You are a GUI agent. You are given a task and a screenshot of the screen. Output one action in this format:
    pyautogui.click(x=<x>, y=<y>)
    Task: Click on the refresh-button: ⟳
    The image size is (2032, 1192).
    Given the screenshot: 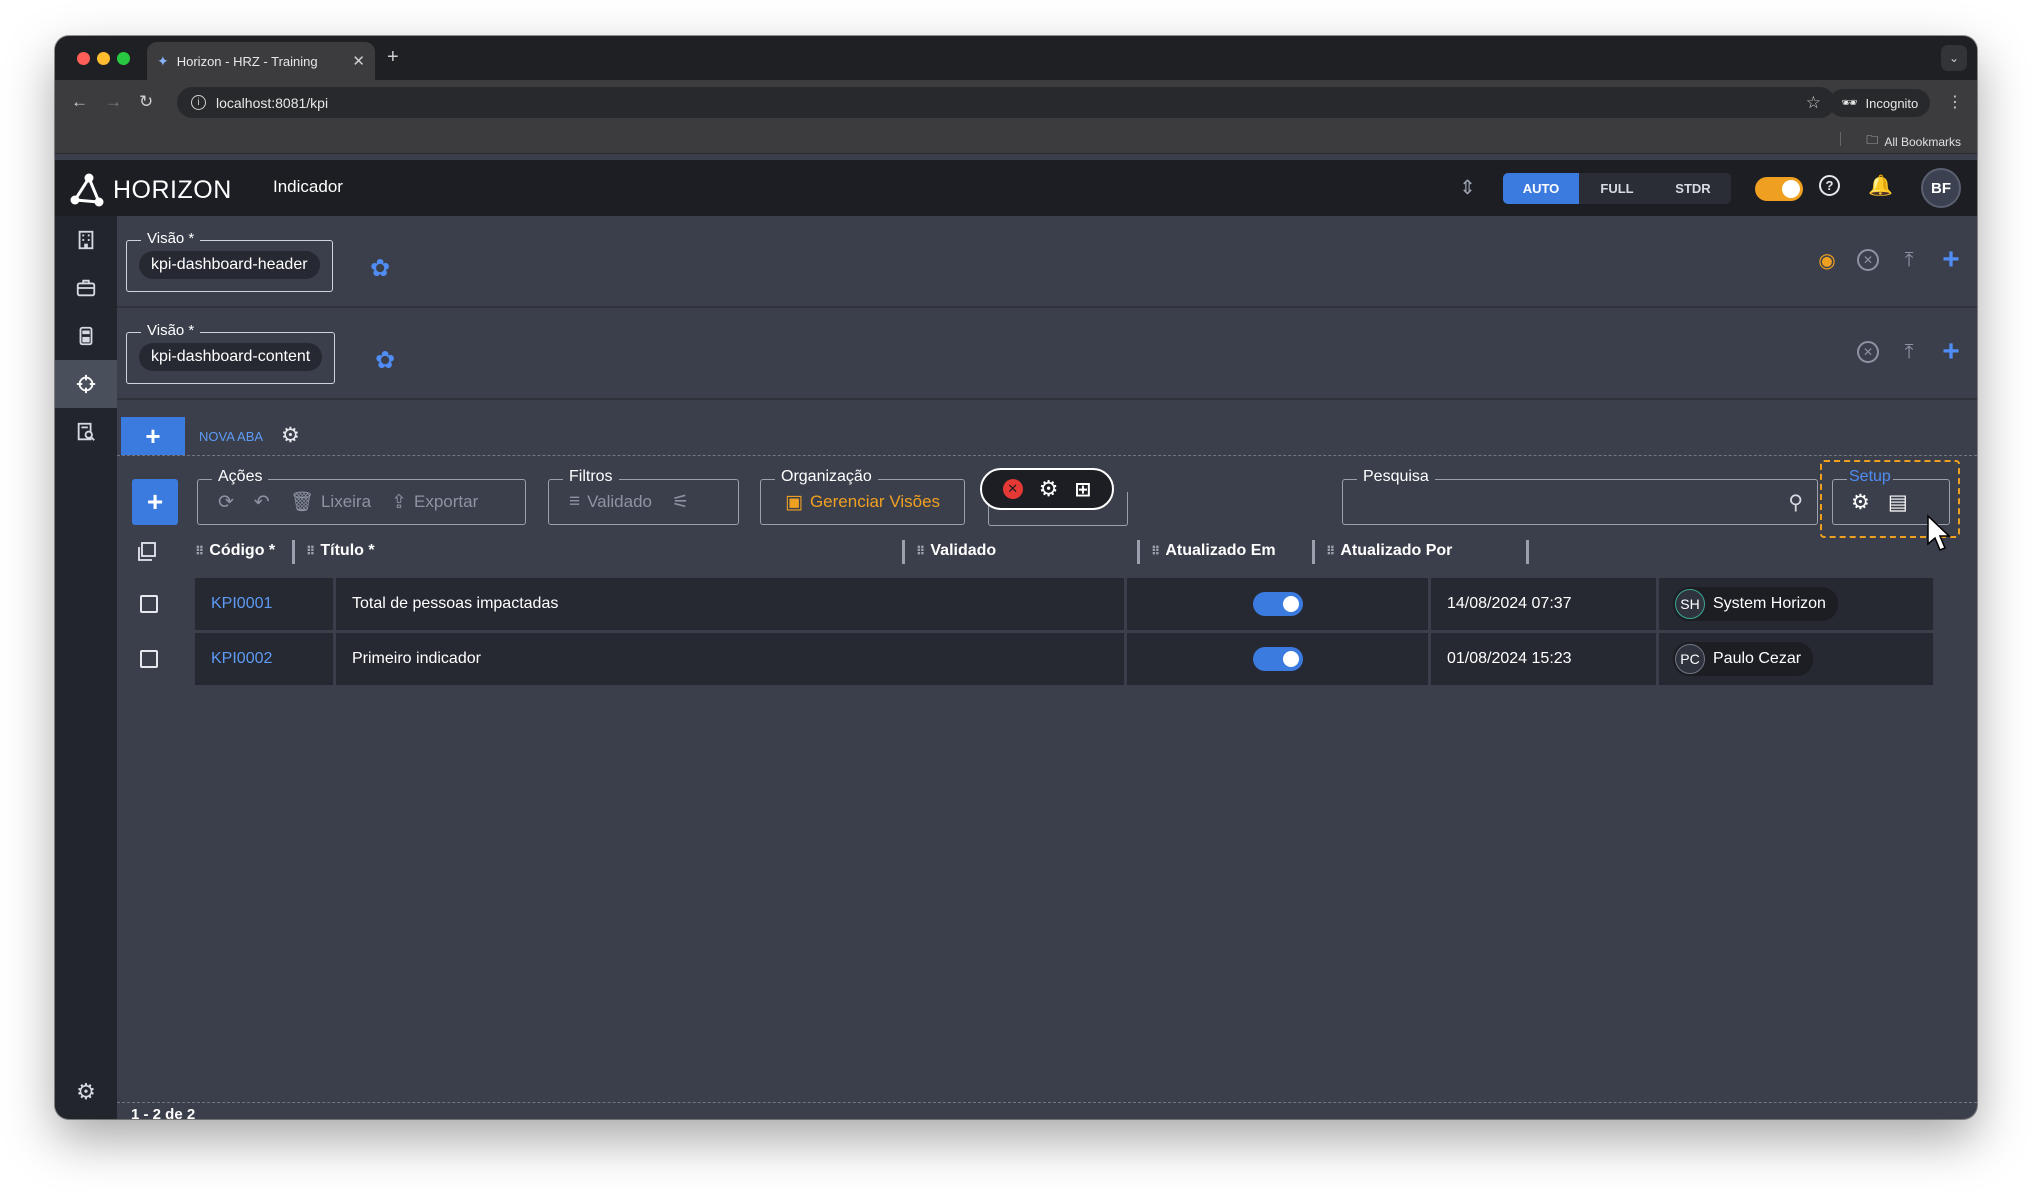 What is the action you would take?
    pyautogui.click(x=226, y=502)
    